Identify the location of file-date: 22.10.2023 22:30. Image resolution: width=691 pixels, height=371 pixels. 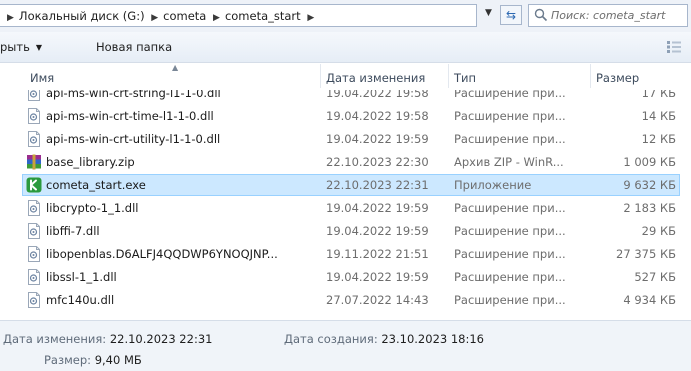
(377, 162).